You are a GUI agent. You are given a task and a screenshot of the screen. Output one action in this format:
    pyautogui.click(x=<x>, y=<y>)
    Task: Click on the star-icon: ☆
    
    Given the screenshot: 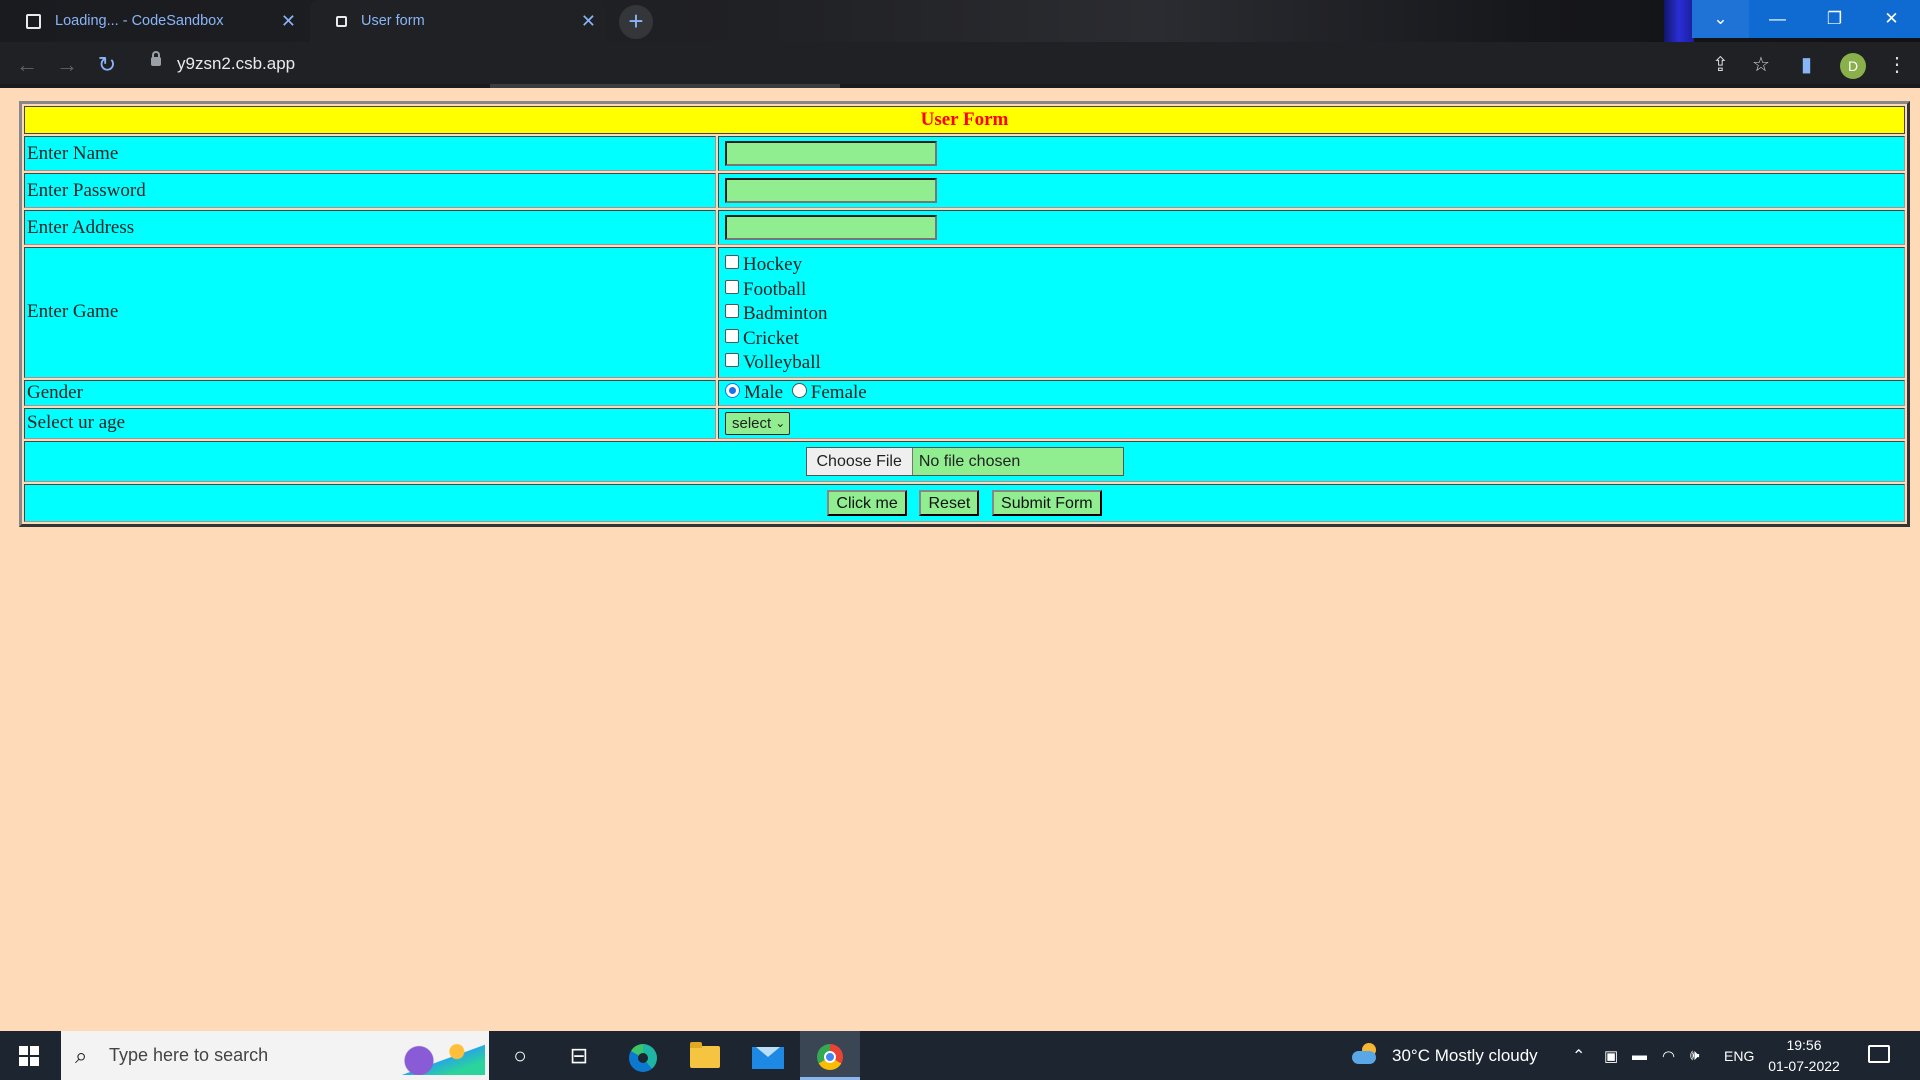 What is the action you would take?
    pyautogui.click(x=1761, y=64)
    